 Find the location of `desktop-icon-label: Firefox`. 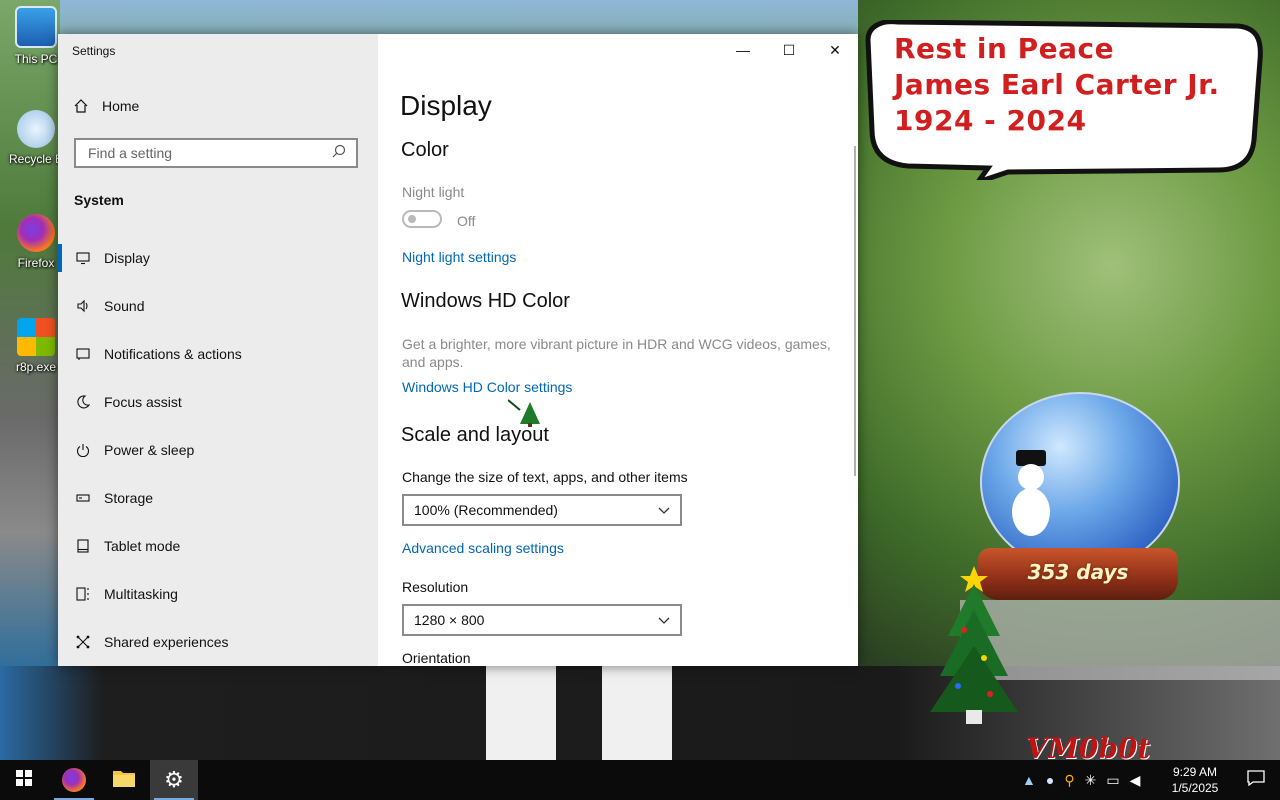

desktop-icon-label: Firefox is located at coordinates (36, 263).